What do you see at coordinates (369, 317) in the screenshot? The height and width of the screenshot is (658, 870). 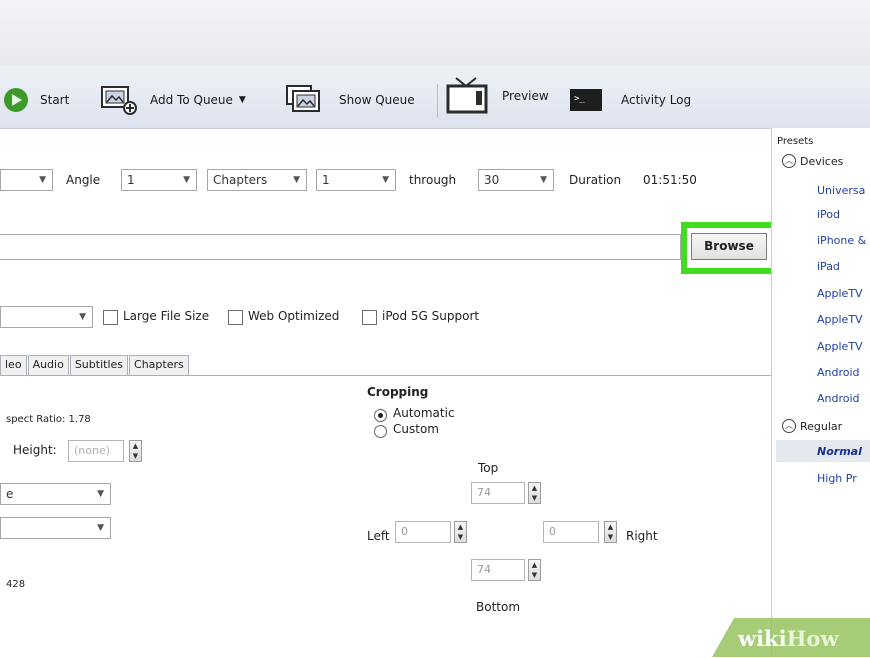 I see `ipod-support-checkbox` at bounding box center [369, 317].